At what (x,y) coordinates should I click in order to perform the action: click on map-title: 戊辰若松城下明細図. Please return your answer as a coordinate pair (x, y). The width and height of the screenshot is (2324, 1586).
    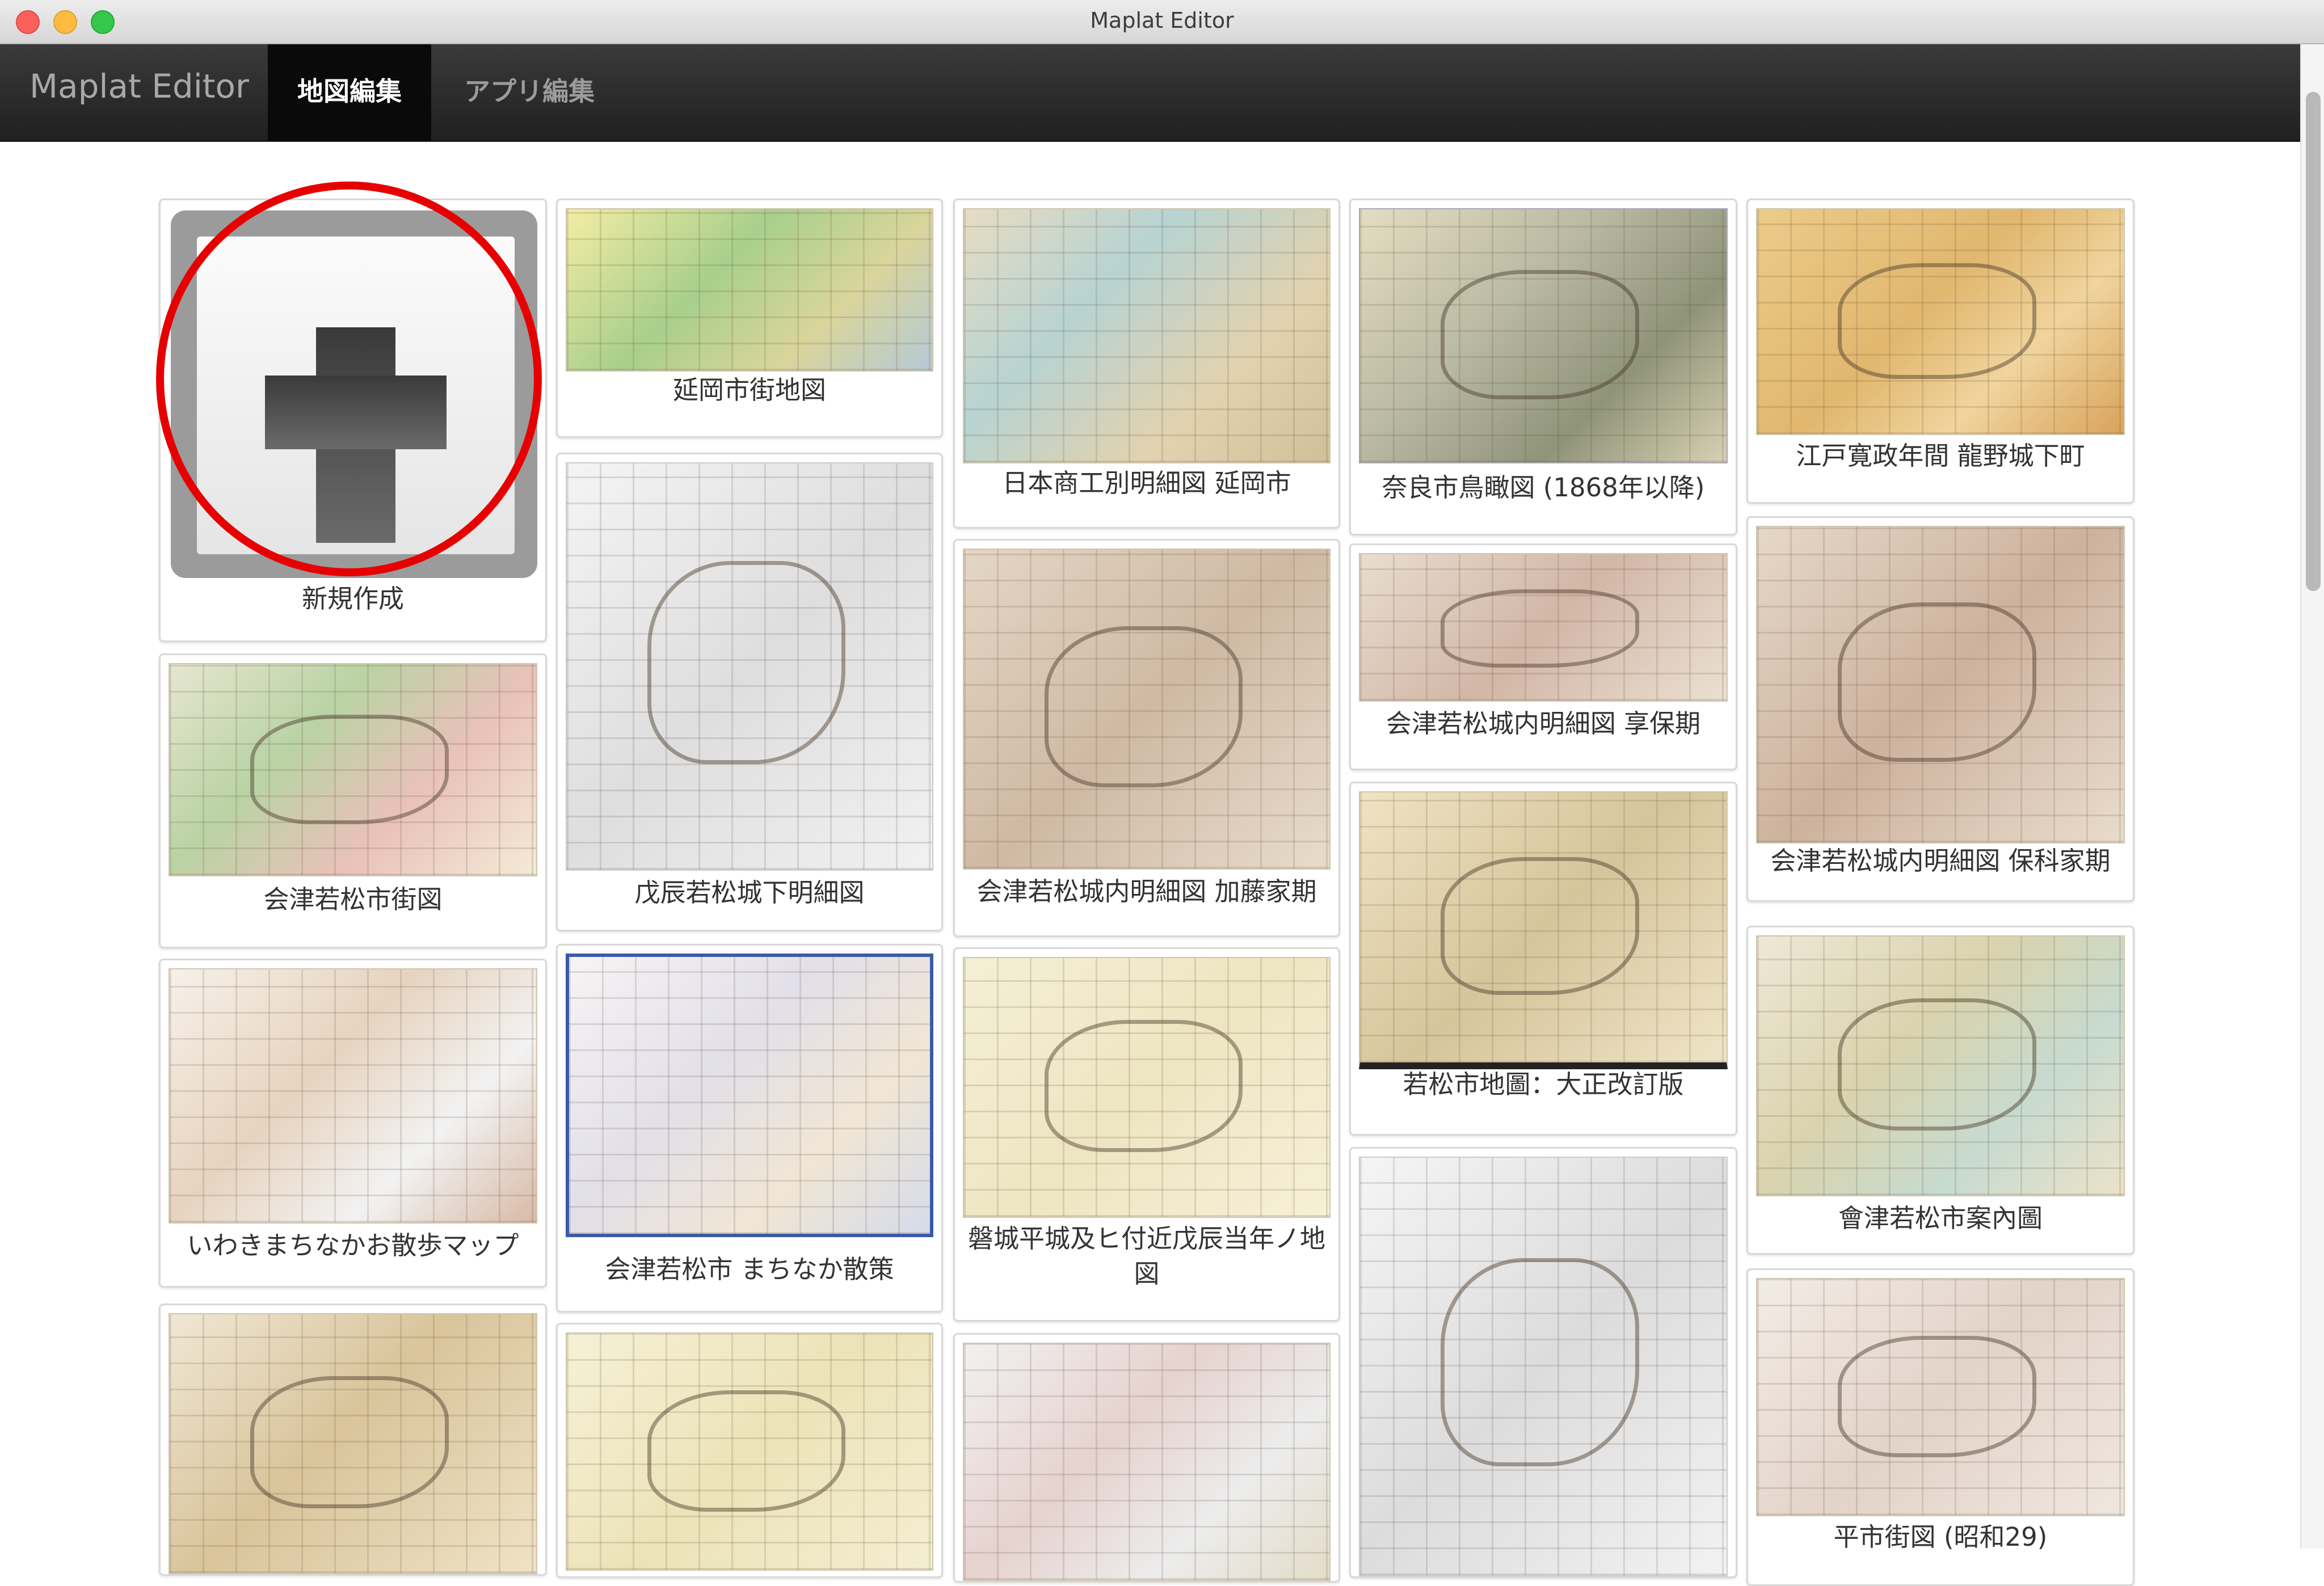
    Looking at the image, I should click on (749, 893).